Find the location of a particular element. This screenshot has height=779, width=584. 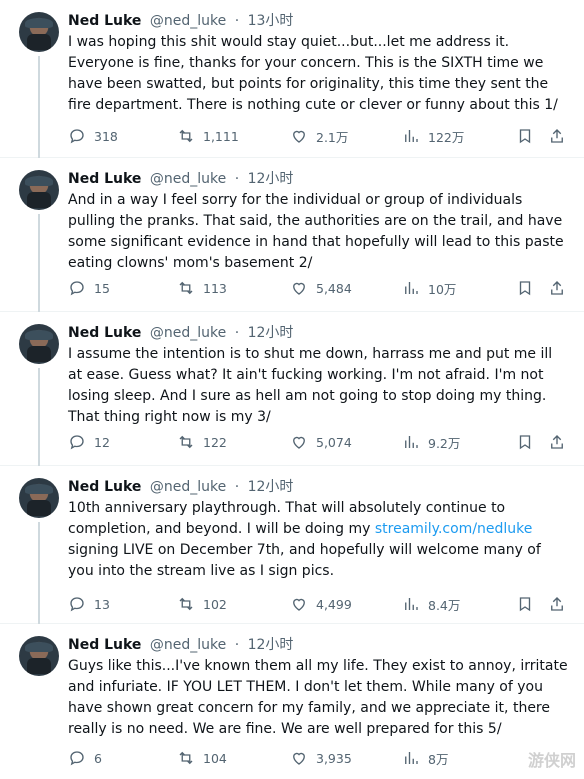

retweet-button: 122 is located at coordinates (202, 442).